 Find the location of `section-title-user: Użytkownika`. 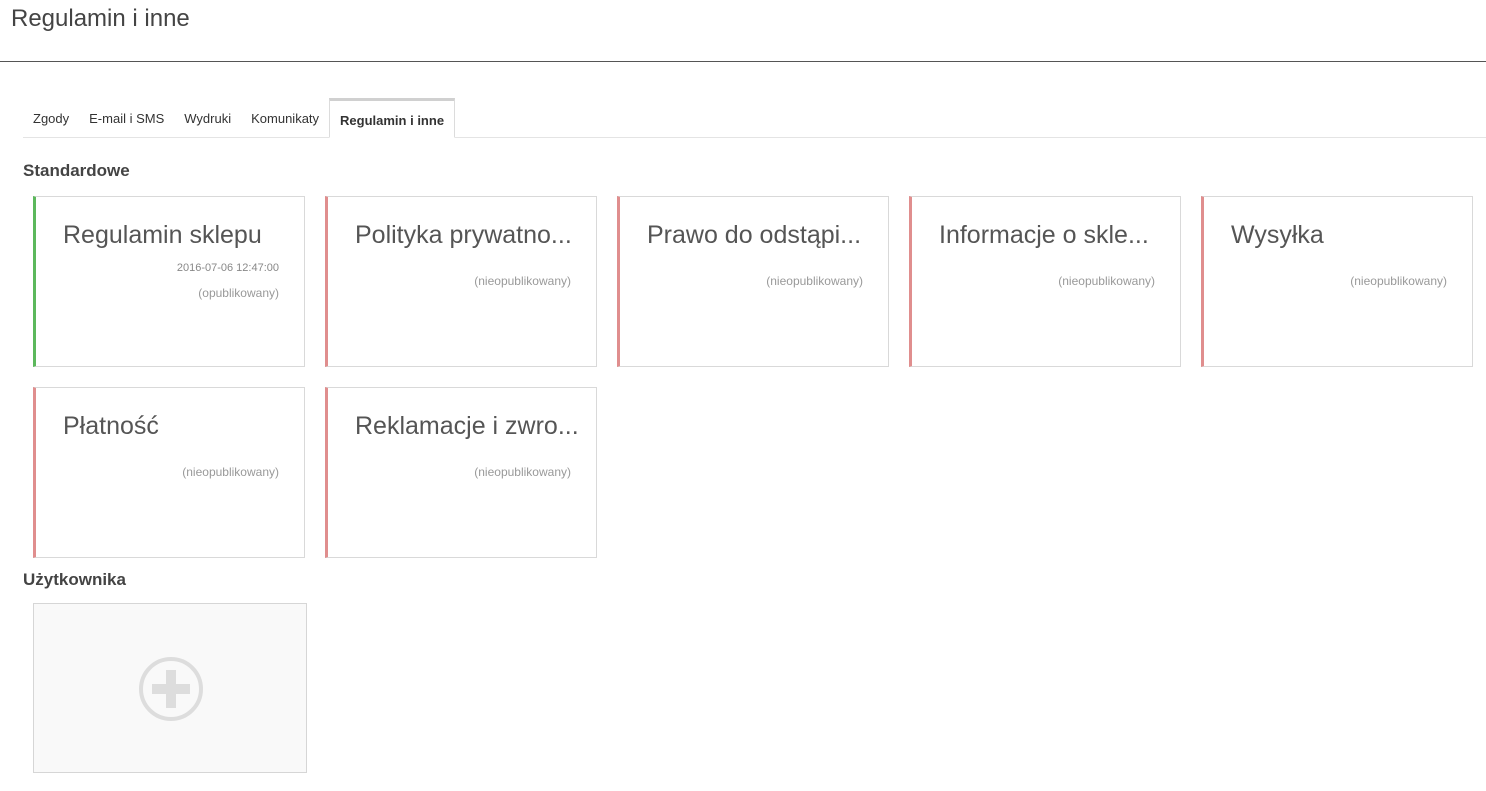

section-title-user: Użytkownika is located at coordinates (74, 579).